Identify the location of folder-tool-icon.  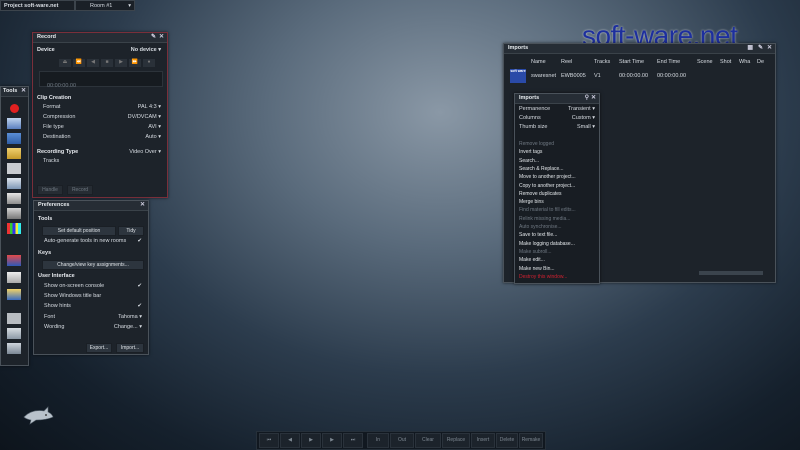
(14, 153).